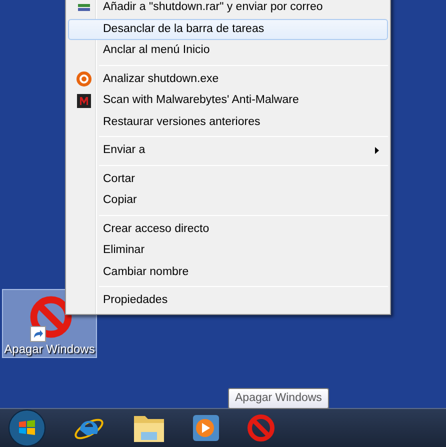 The width and height of the screenshot is (446, 447). I want to click on menu-item: Cortar, so click(228, 179).